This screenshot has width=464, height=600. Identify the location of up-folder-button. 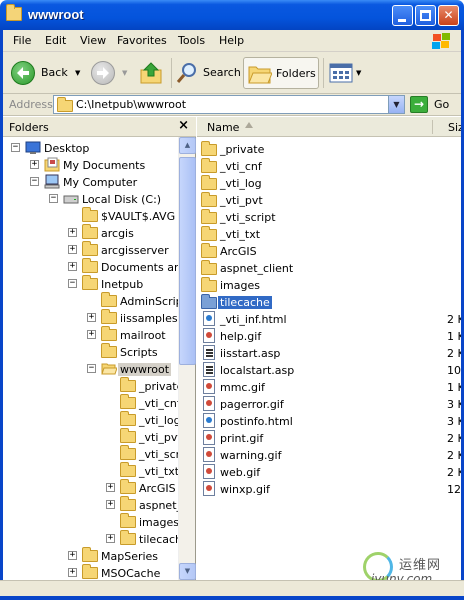
(153, 73).